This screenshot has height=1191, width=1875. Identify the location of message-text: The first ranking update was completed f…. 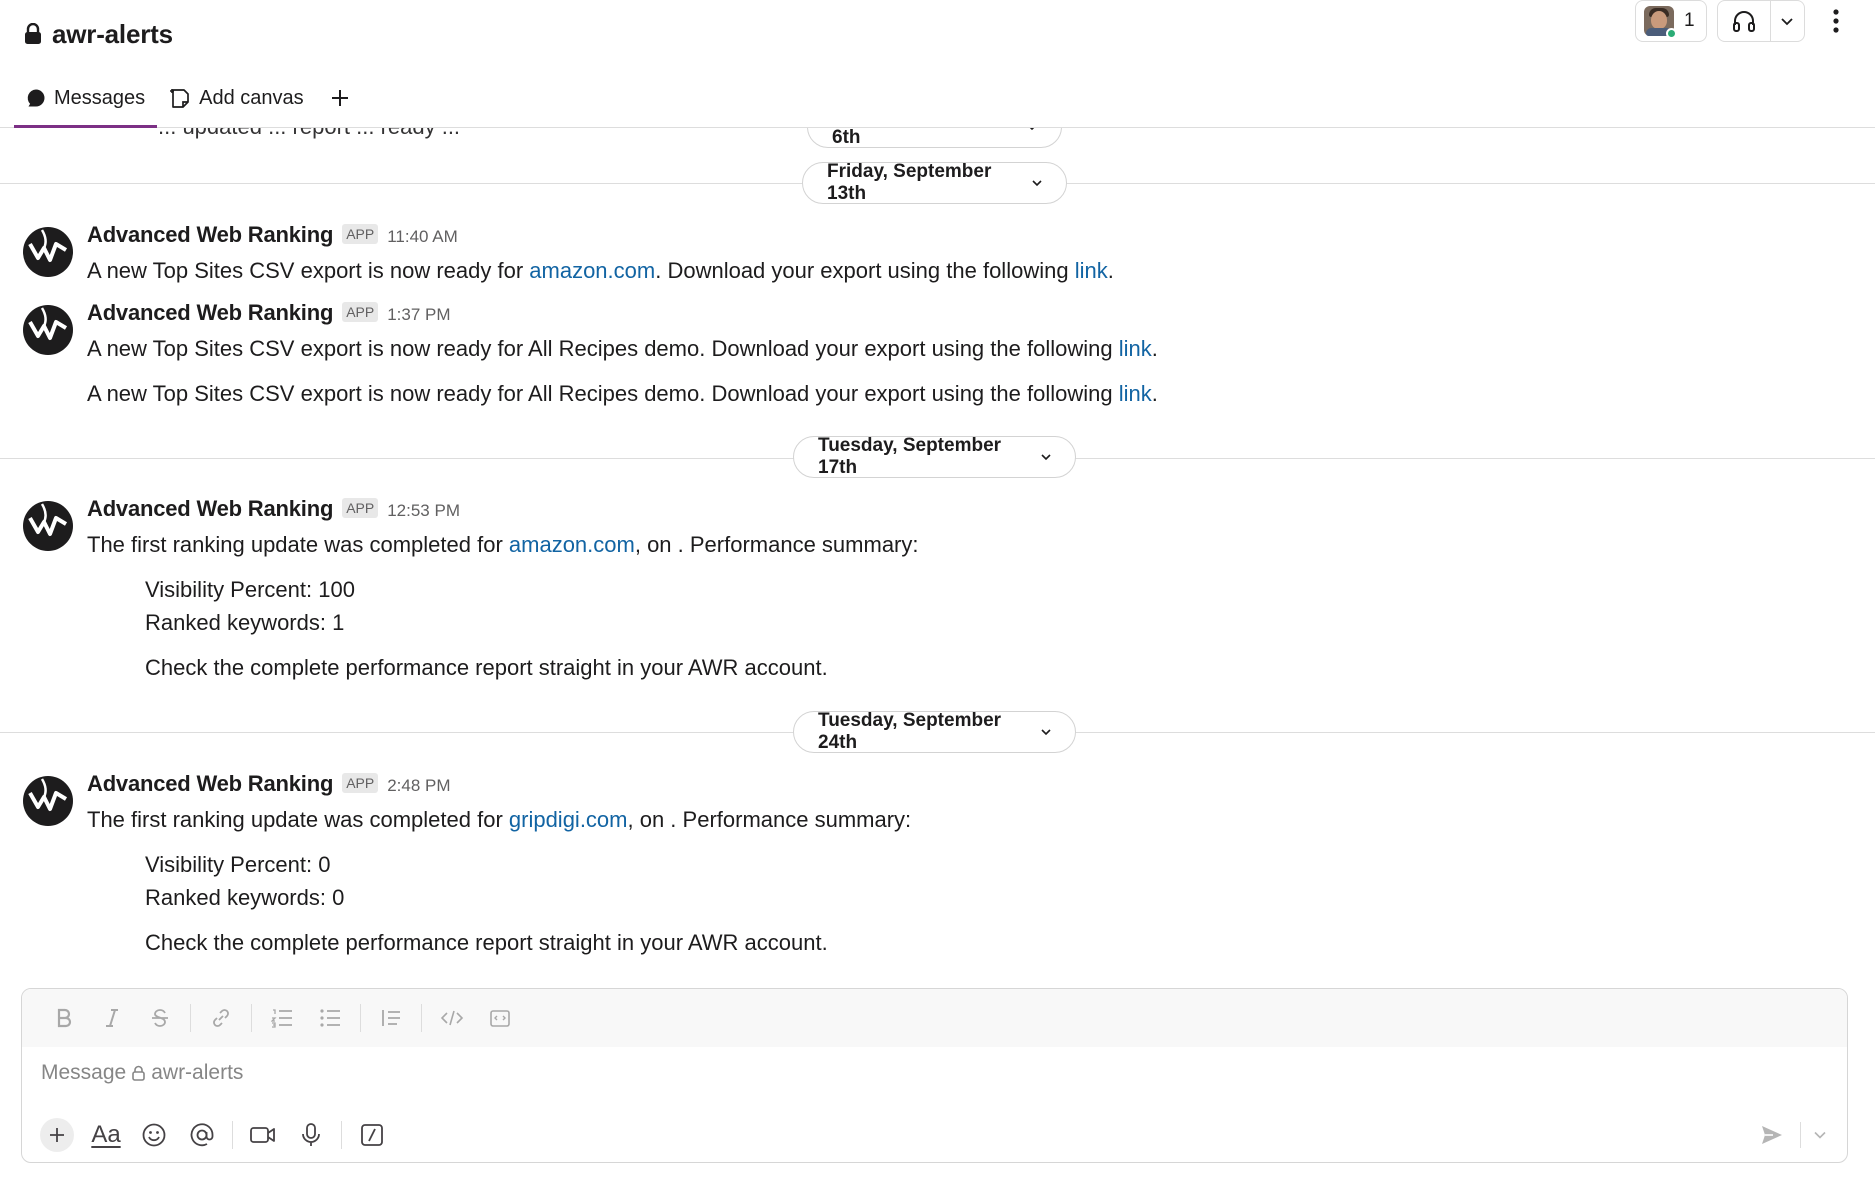
(503, 545).